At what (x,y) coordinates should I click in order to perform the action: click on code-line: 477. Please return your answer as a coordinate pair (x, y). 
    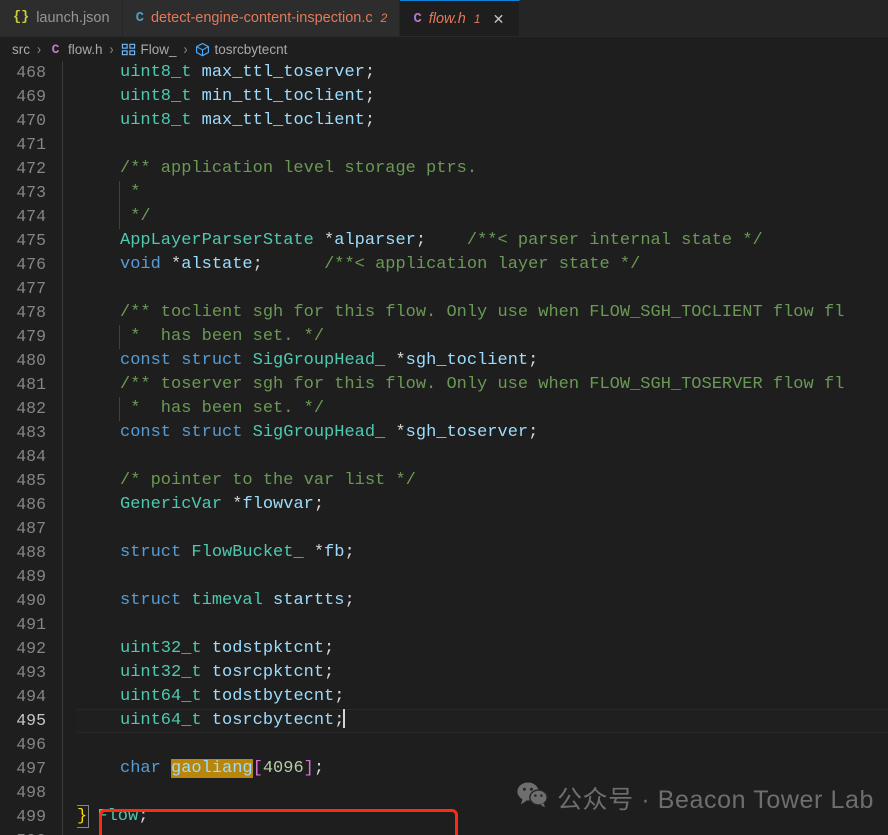
    Looking at the image, I should click on (444, 289).